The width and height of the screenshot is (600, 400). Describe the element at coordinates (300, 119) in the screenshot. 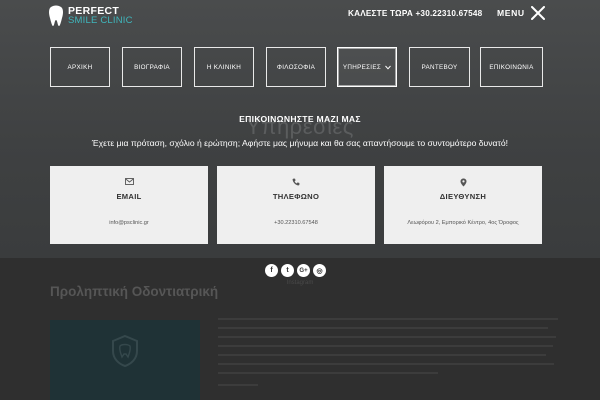

I see `contact-heading: ΕΠΙΚΟΙΝΩΝΗΣΤΕ ΜΑΖΙ ΜΑΣ` at that location.